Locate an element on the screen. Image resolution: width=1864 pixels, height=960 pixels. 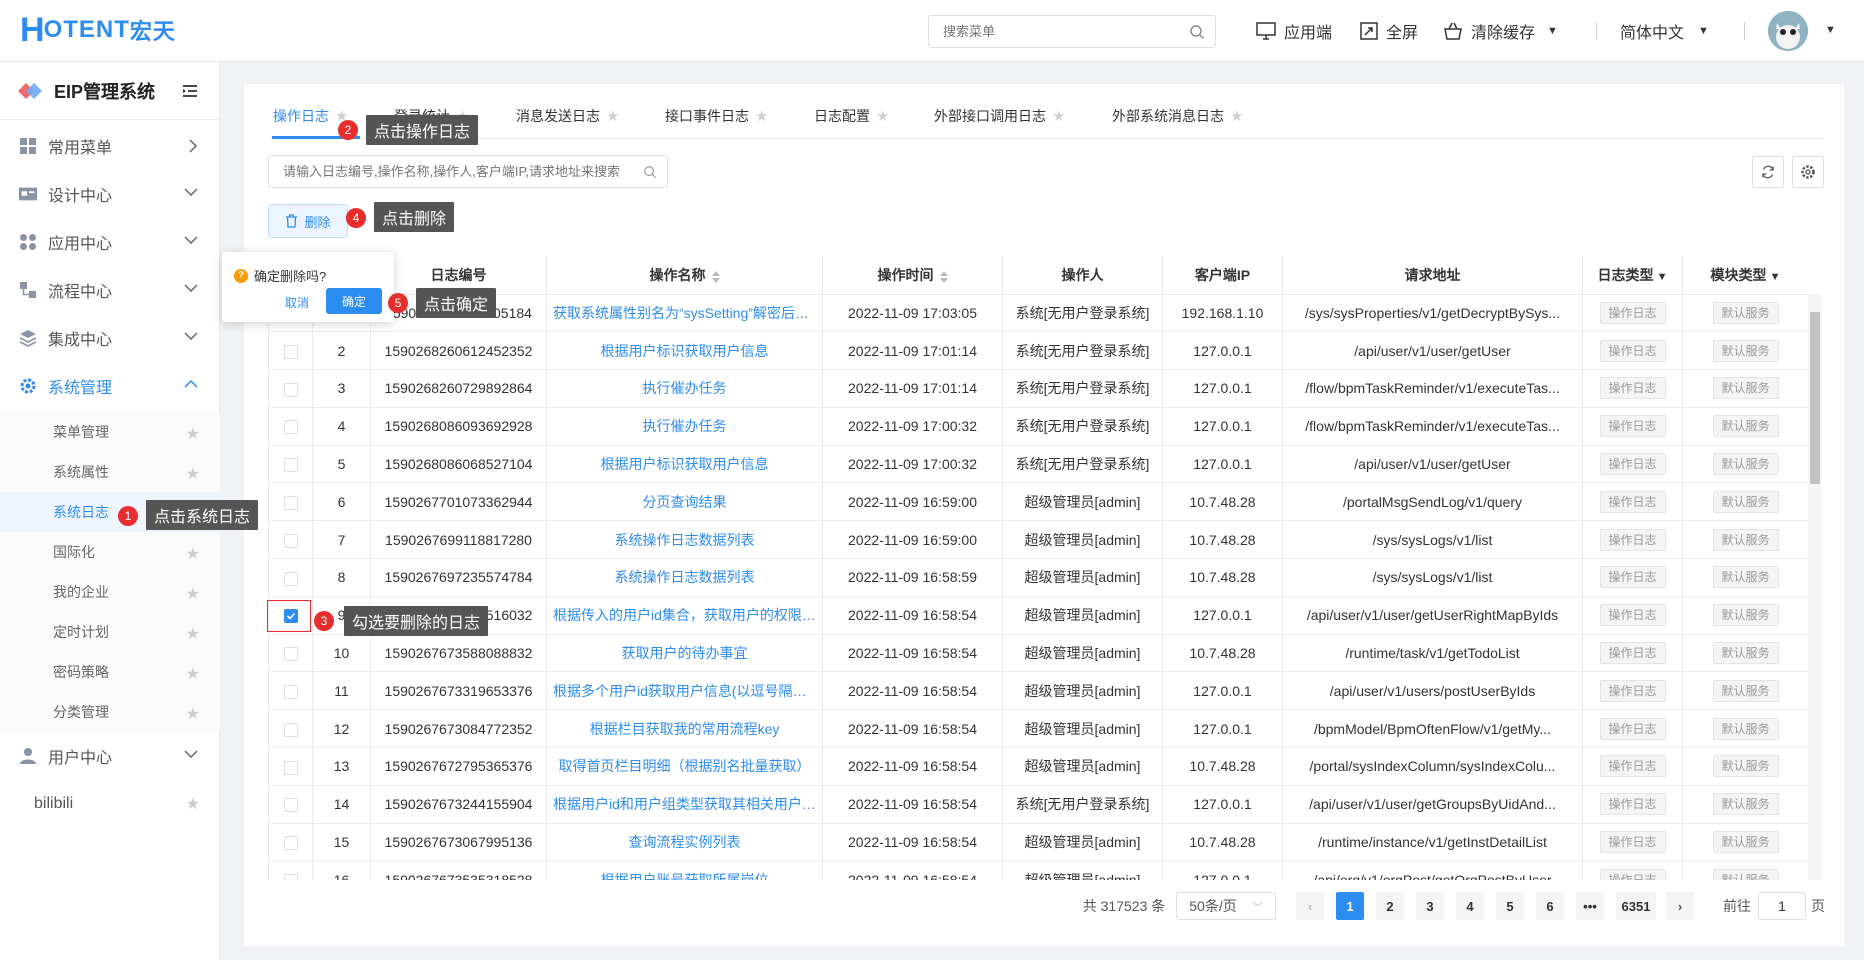
op-name-link: 根据传入的用户id集合，获取用户的权限集合 is located at coordinates (684, 615).